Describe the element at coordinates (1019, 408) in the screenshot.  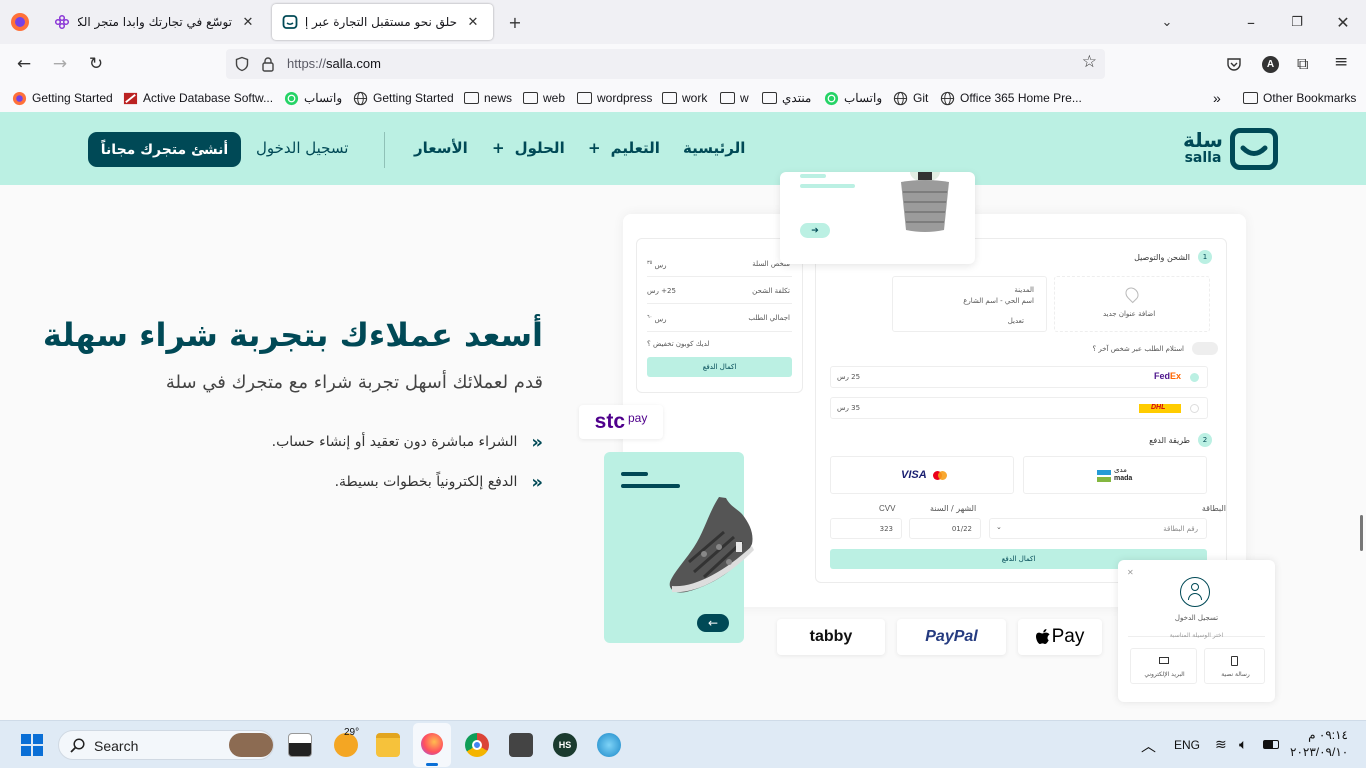
I see `carrier-dhl: DHL 35 رس` at that location.